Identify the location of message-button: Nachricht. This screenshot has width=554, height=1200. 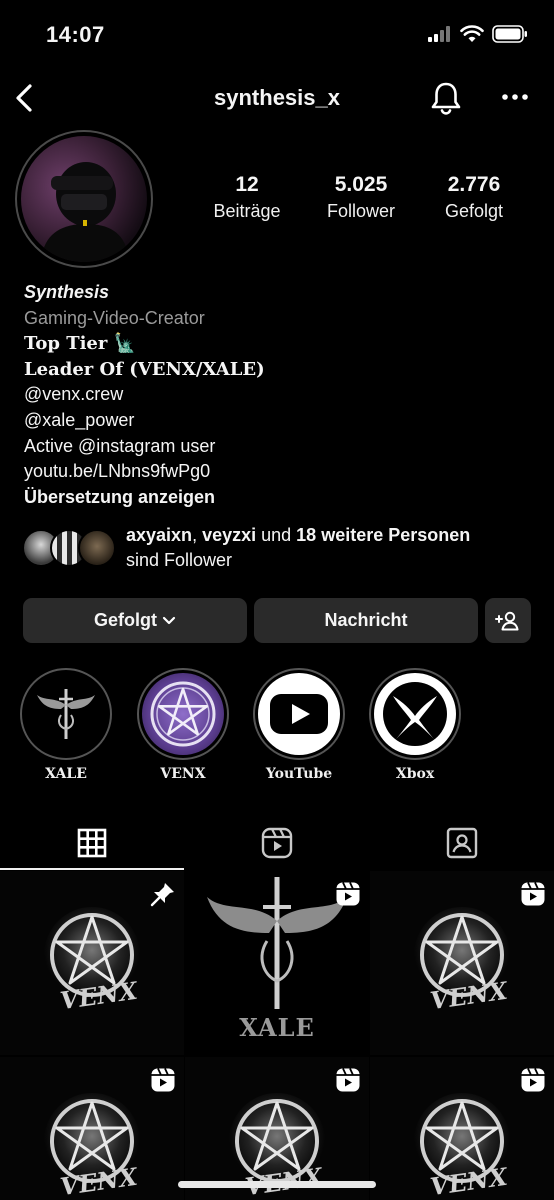
(366, 620).